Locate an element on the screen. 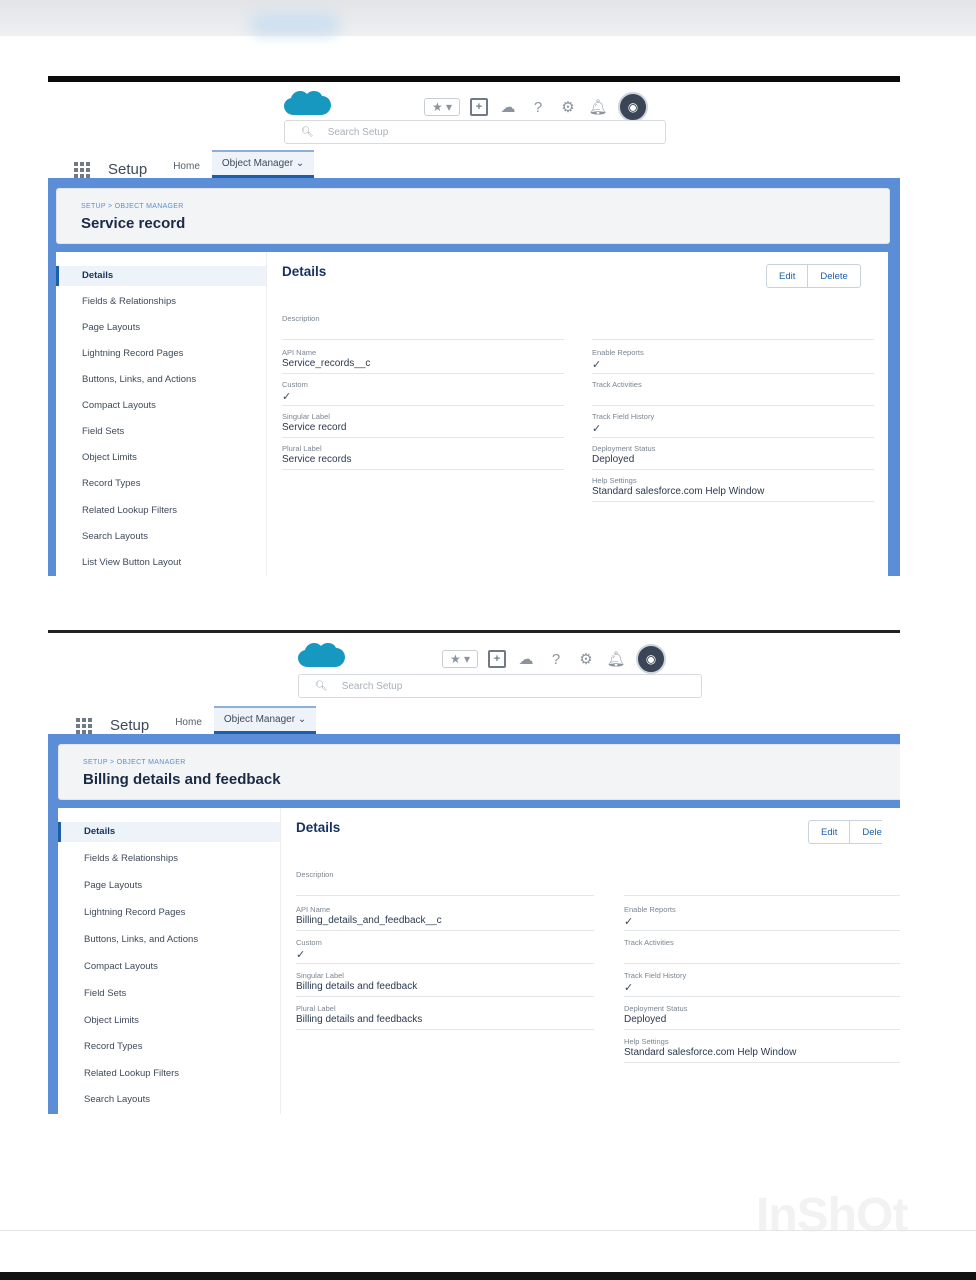 Image resolution: width=976 pixels, height=1280 pixels. sidebar-item-list-view-button-layout: List View Button Layout is located at coordinates (161, 563).